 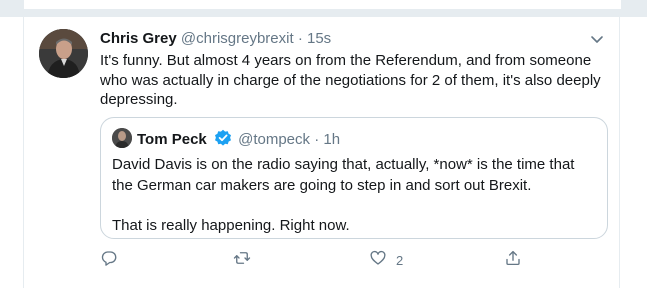 What do you see at coordinates (172, 139) in the screenshot?
I see `quoted-author-name: Tom Peck` at bounding box center [172, 139].